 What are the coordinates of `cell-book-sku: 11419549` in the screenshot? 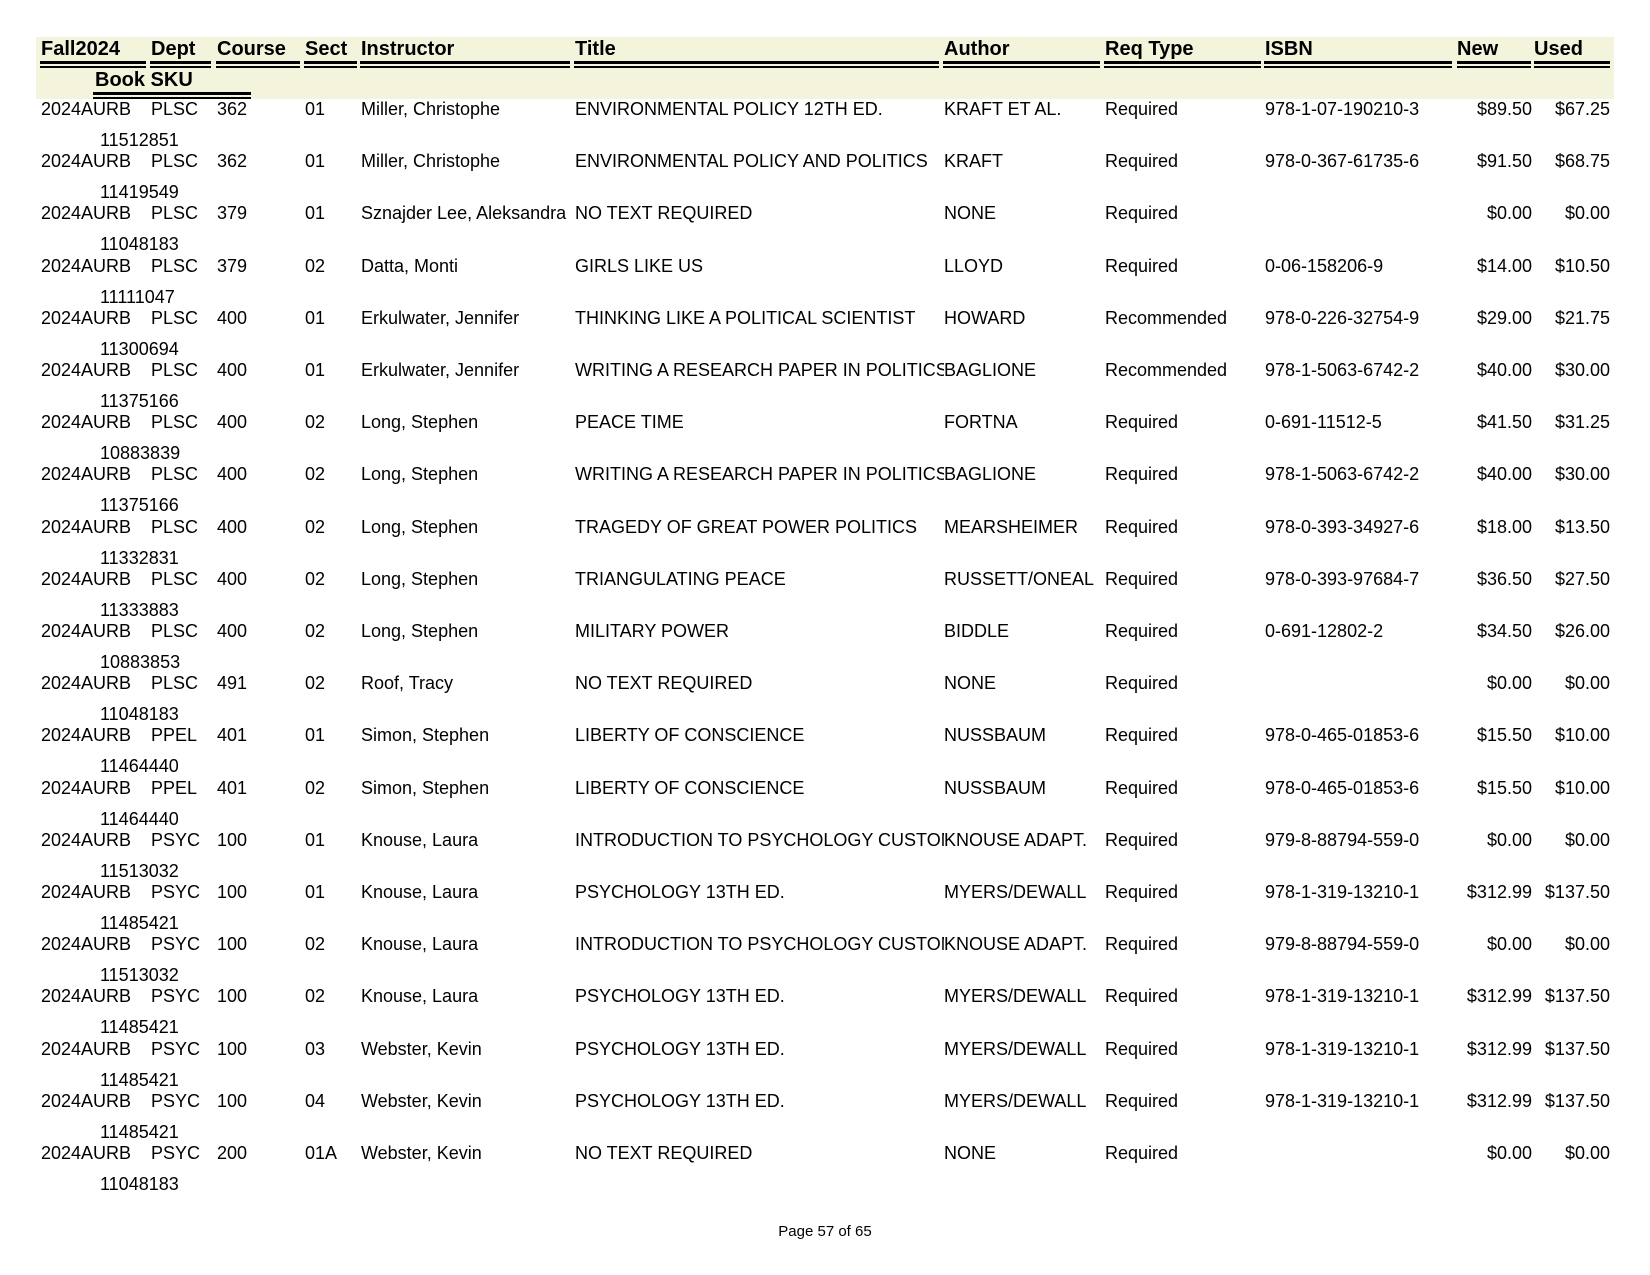 It's located at (139, 192).